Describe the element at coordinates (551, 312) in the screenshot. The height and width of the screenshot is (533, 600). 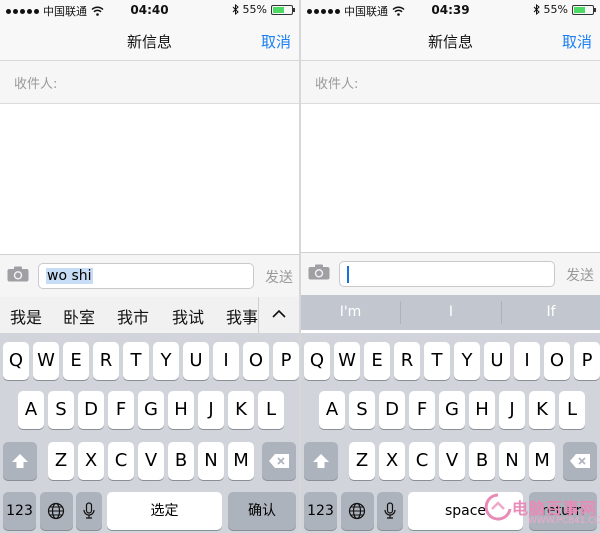
I see `prediction-item: If` at that location.